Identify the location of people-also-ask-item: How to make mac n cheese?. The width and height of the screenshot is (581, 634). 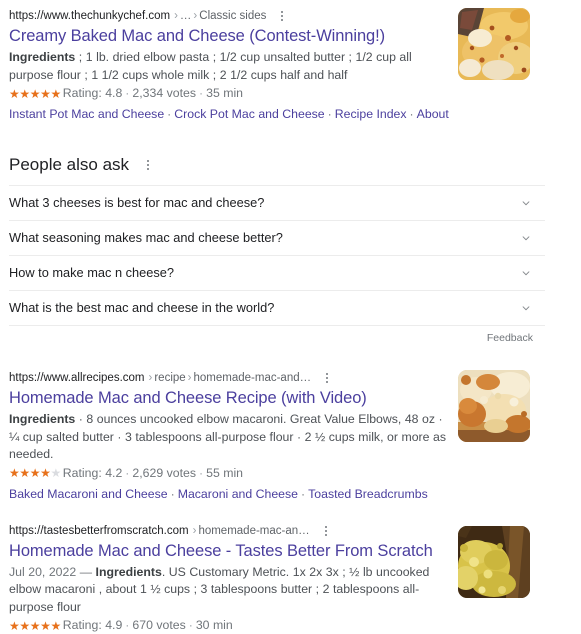
(277, 273).